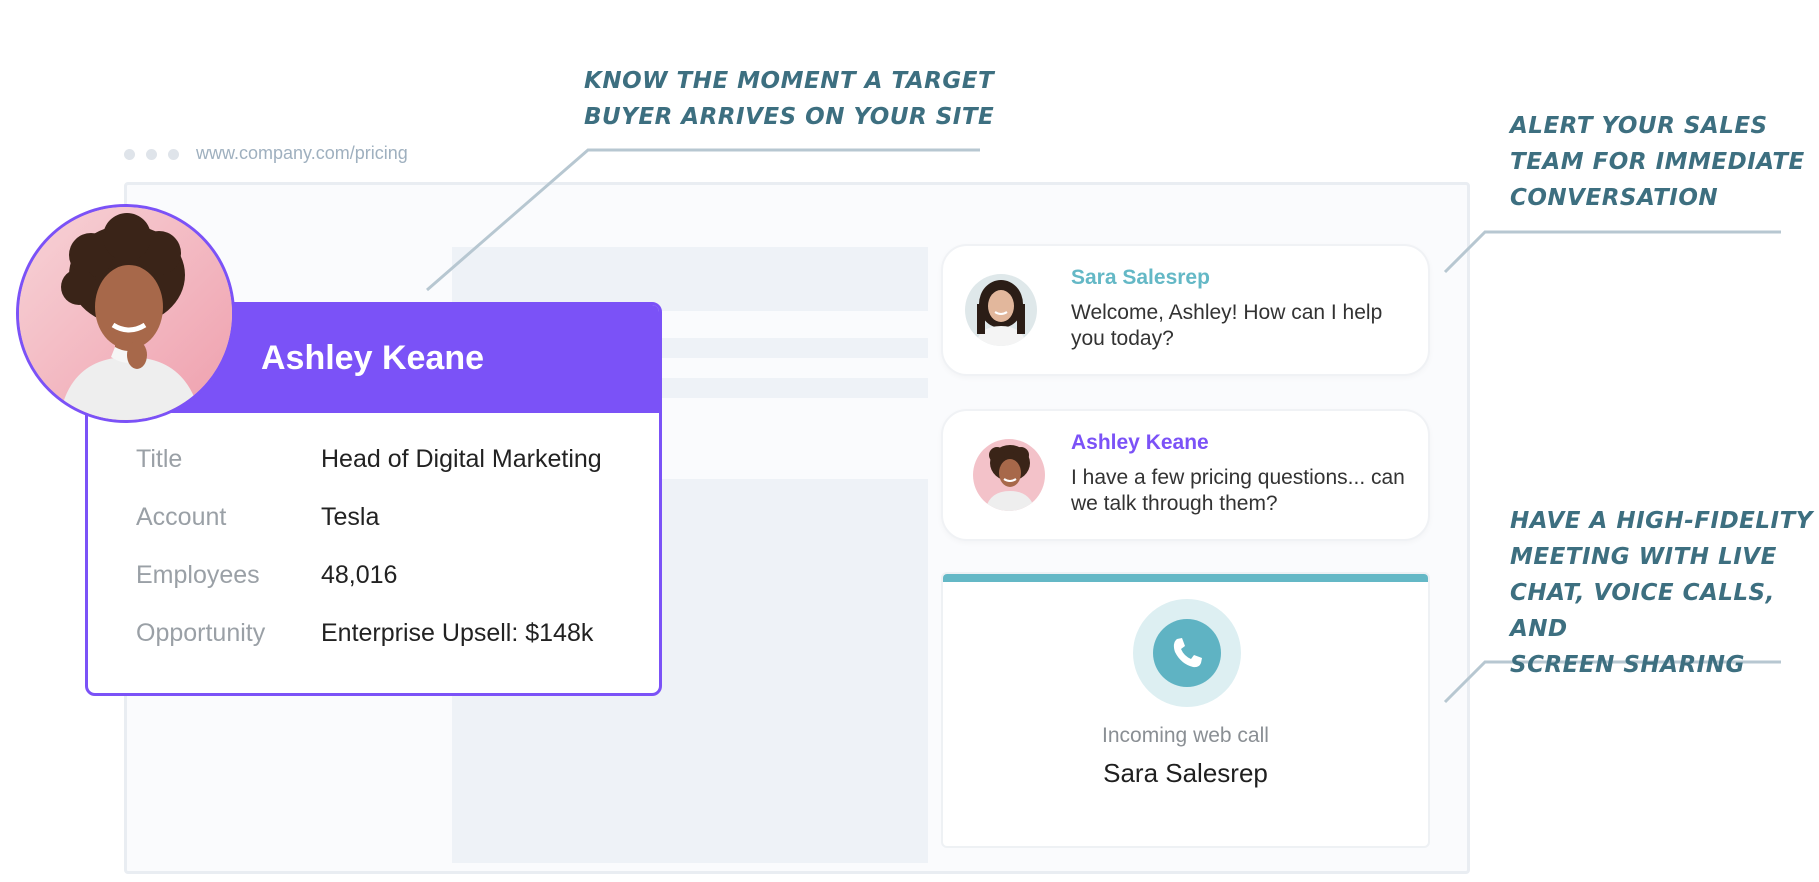 Image resolution: width=1819 pixels, height=882 pixels. What do you see at coordinates (372, 358) in the screenshot?
I see `profile-name: Ashley Keane` at bounding box center [372, 358].